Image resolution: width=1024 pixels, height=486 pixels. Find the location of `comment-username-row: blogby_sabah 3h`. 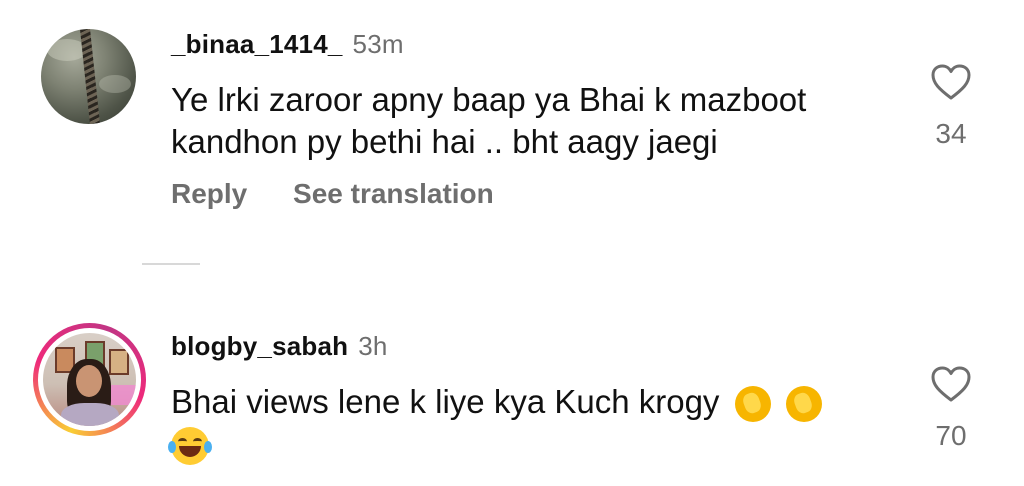

comment-username-row: blogby_sabah 3h is located at coordinates (279, 346).